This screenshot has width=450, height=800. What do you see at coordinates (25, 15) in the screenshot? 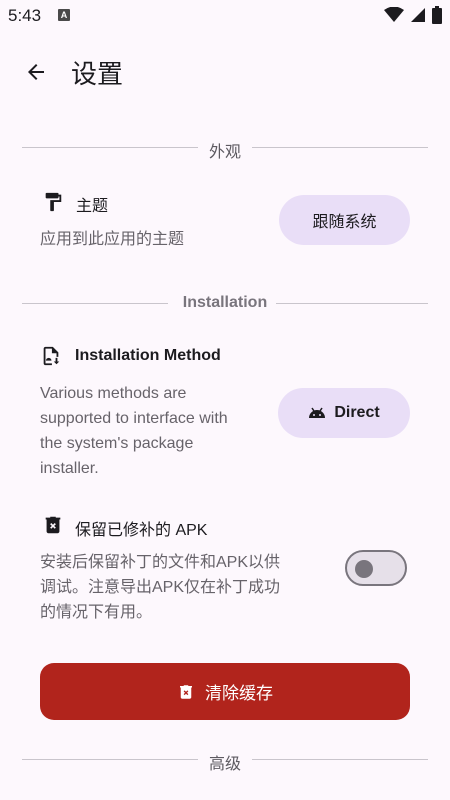
I see `status-time: 5:43` at bounding box center [25, 15].